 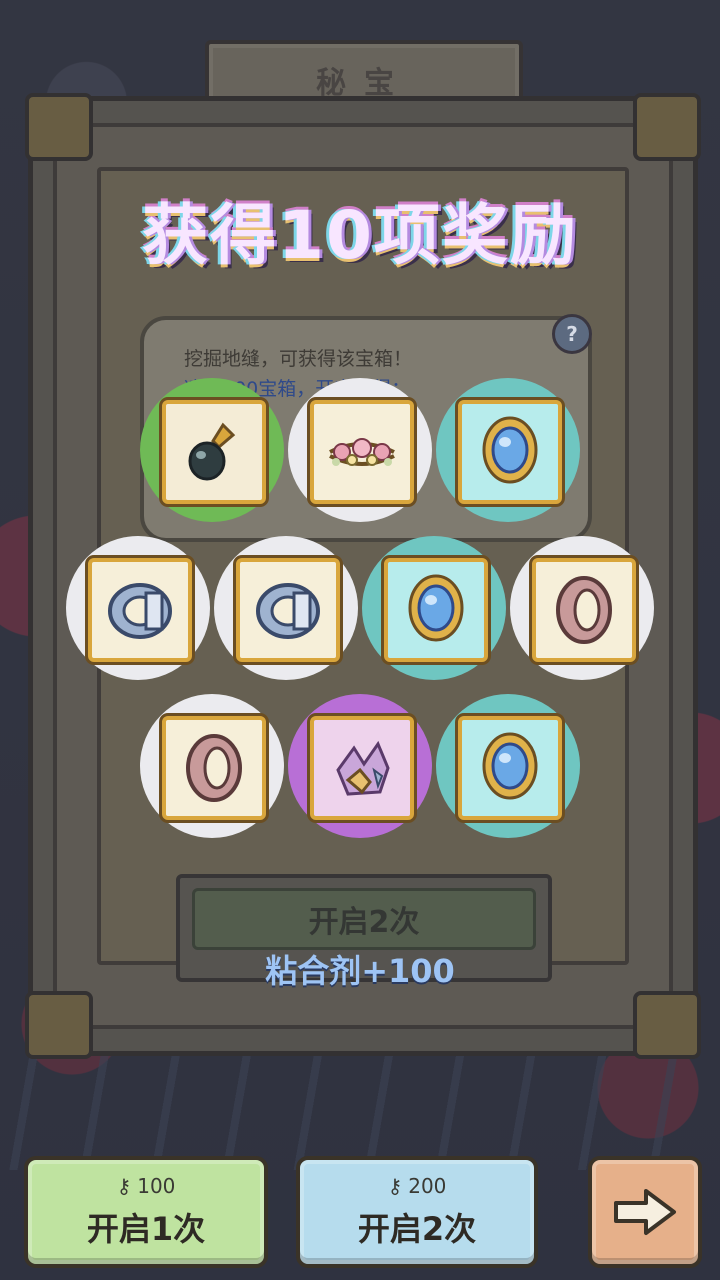 I want to click on open-once-cost-value: 100, so click(x=156, y=1186).